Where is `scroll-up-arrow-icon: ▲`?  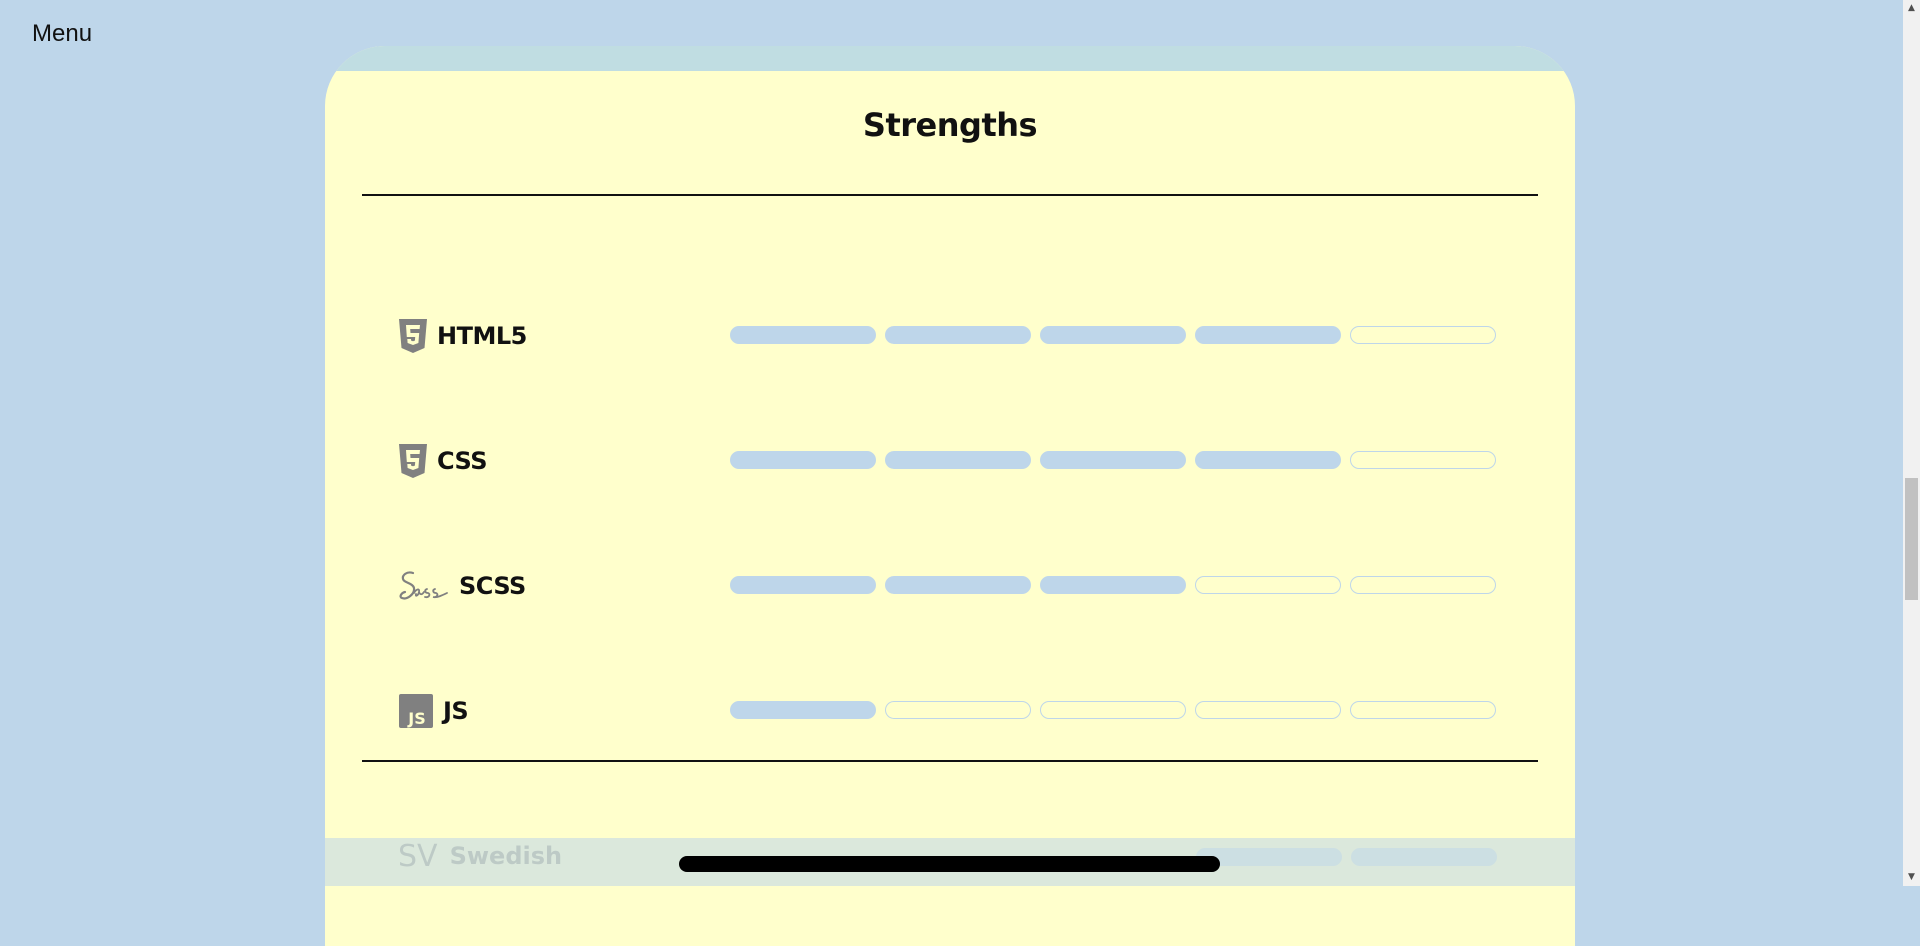 scroll-up-arrow-icon: ▲ is located at coordinates (1911, 8).